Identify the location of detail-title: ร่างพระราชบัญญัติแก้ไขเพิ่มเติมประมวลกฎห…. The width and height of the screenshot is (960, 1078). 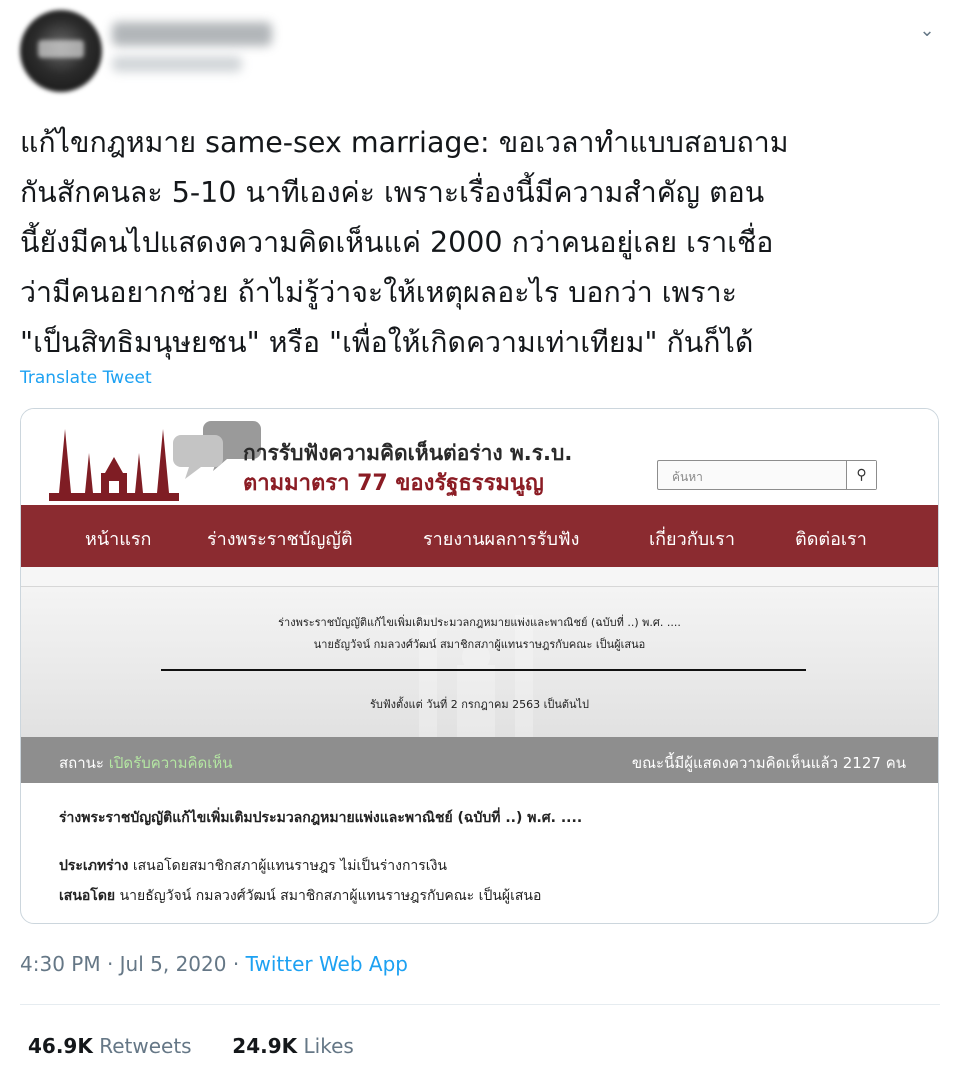
(321, 818).